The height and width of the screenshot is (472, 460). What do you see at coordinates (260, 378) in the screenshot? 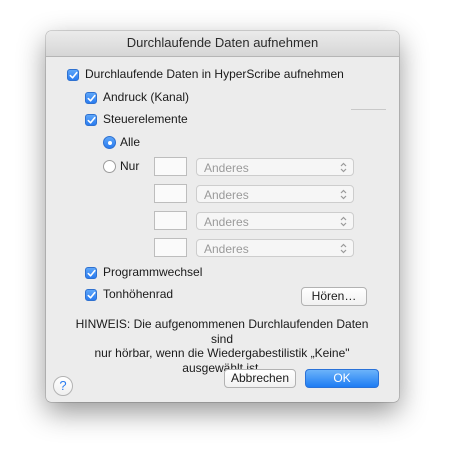
I see `cancel-button: Abbrechen` at bounding box center [260, 378].